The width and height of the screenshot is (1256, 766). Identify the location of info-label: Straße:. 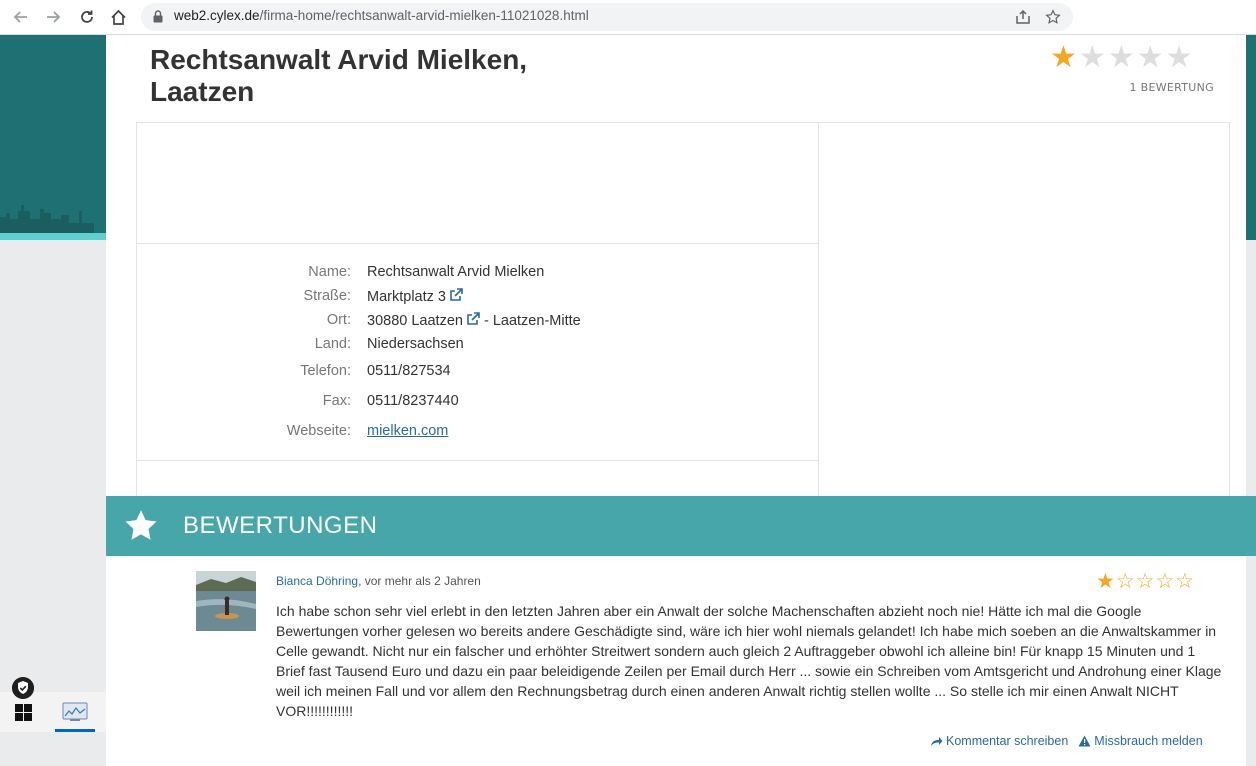
(327, 296).